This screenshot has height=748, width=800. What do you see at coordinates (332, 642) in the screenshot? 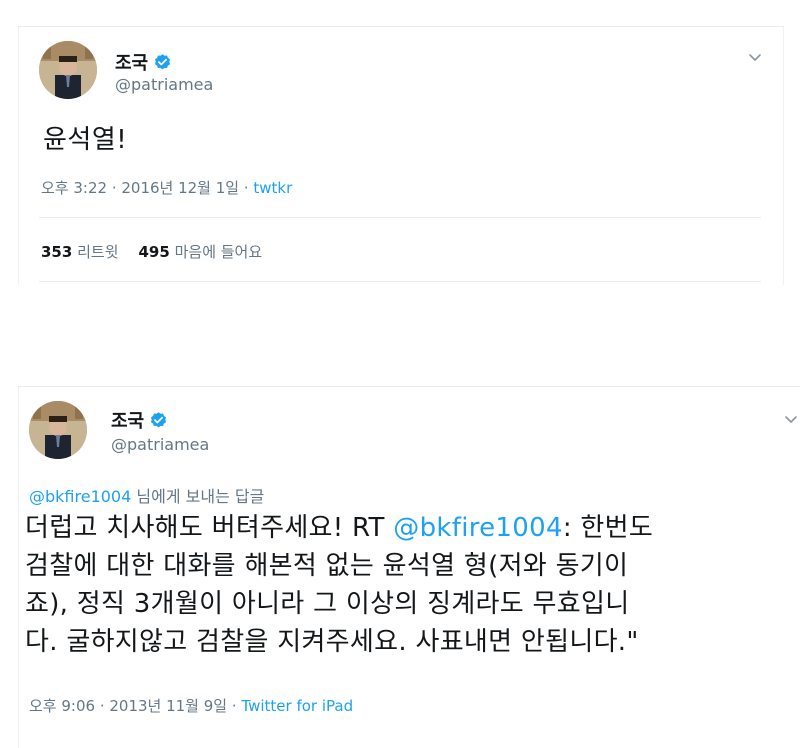
I see `tweet-text-line: 다. 굴하지않고 검찰을 지켜주세요. 사표내면 안됩니다."` at bounding box center [332, 642].